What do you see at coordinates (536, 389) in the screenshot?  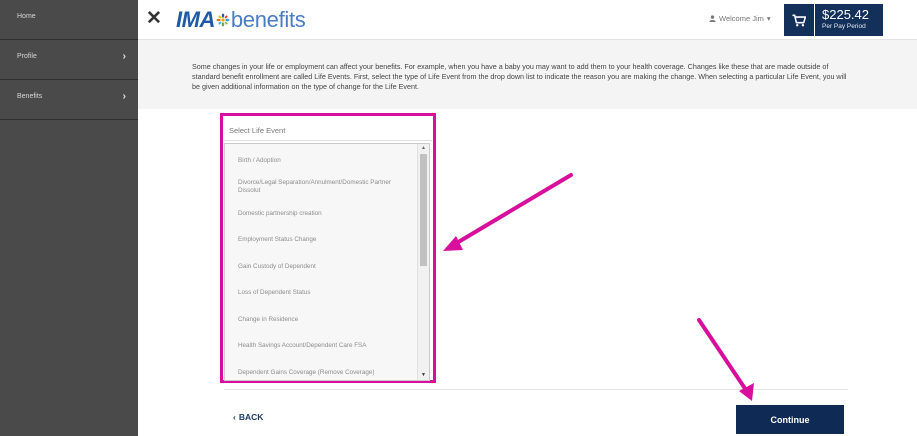 I see `footer-divider` at bounding box center [536, 389].